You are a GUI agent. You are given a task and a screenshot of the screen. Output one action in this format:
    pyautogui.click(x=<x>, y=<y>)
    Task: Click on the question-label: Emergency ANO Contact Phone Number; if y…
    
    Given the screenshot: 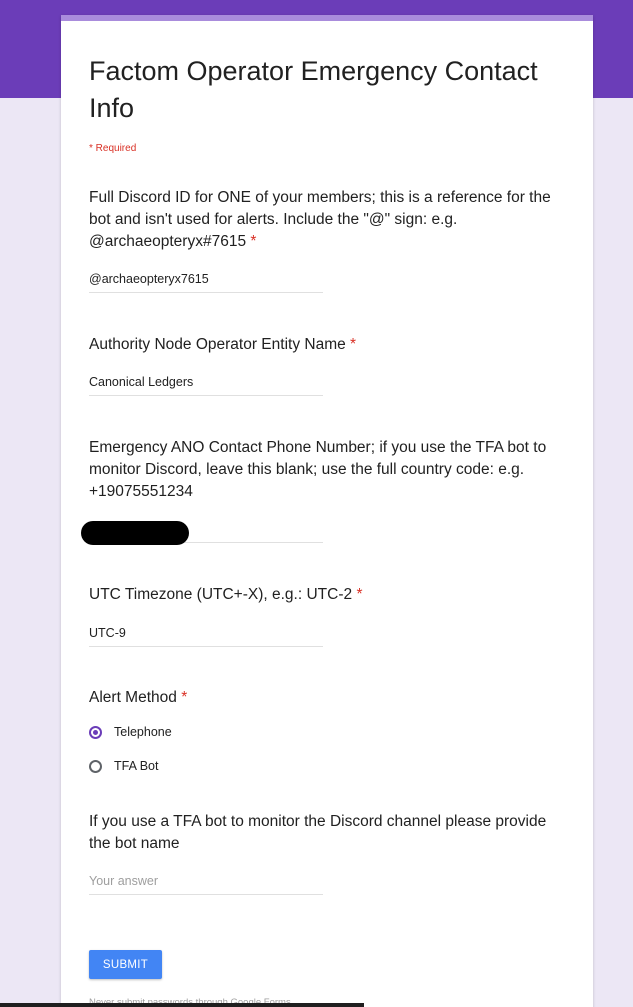 What is the action you would take?
    pyautogui.click(x=318, y=469)
    